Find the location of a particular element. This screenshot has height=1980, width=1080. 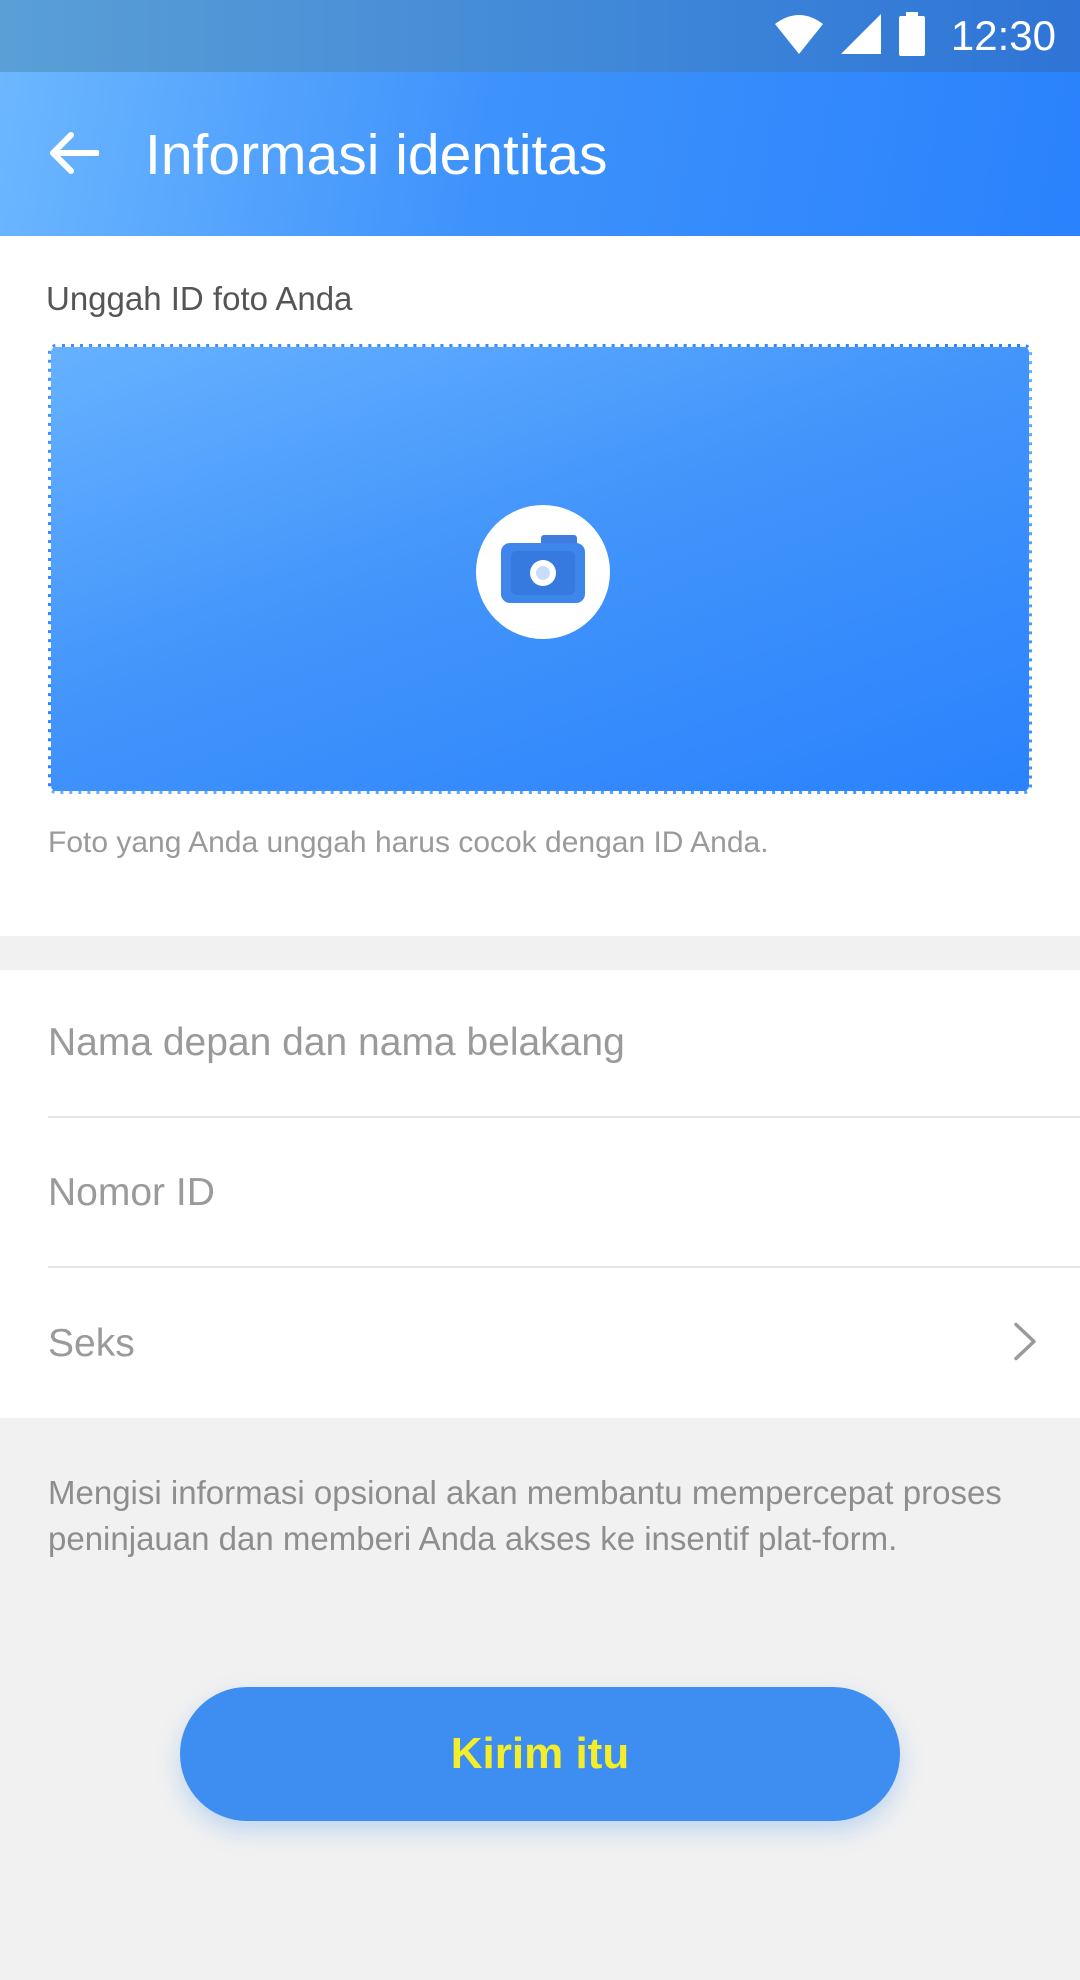

status-icons: 12:30 is located at coordinates (914, 36).